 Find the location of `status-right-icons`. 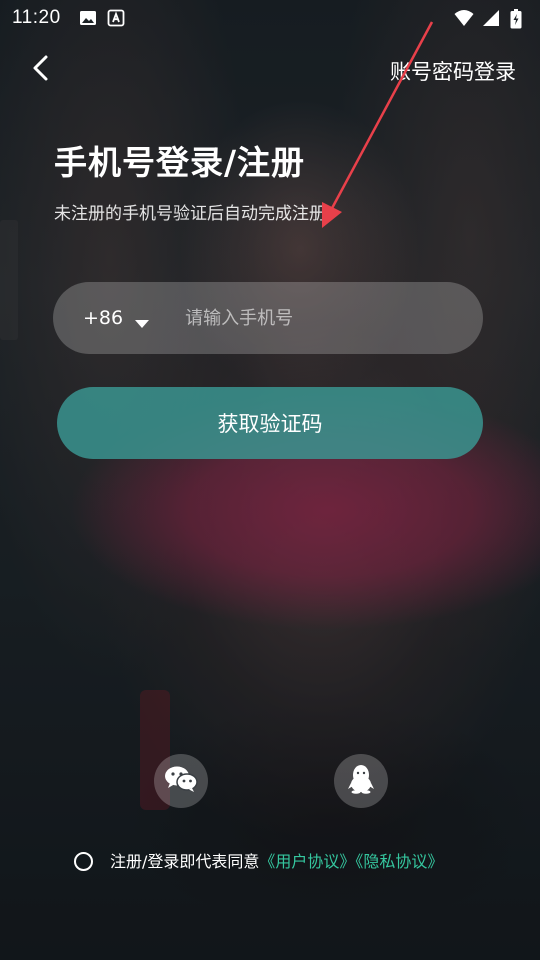

status-right-icons is located at coordinates (491, 19).